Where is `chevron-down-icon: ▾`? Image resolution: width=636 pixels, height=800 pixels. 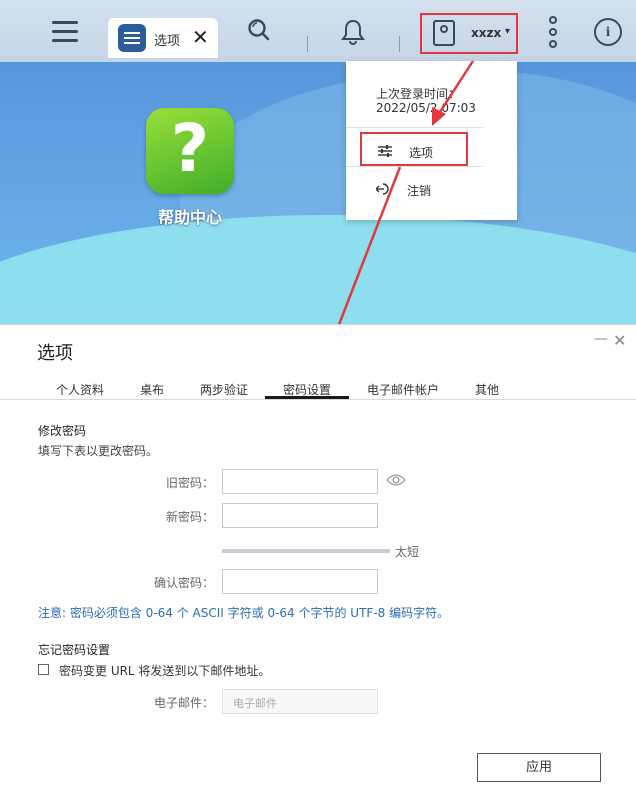
chevron-down-icon: ▾ is located at coordinates (508, 31).